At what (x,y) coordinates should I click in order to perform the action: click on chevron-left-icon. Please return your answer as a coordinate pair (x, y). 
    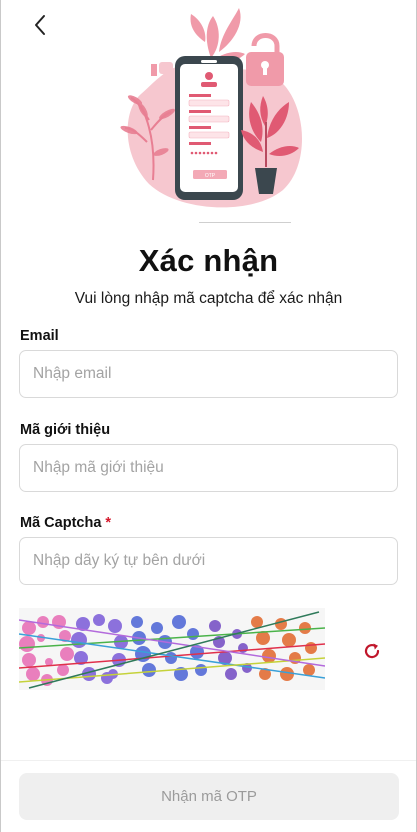
    Looking at the image, I should click on (40, 25).